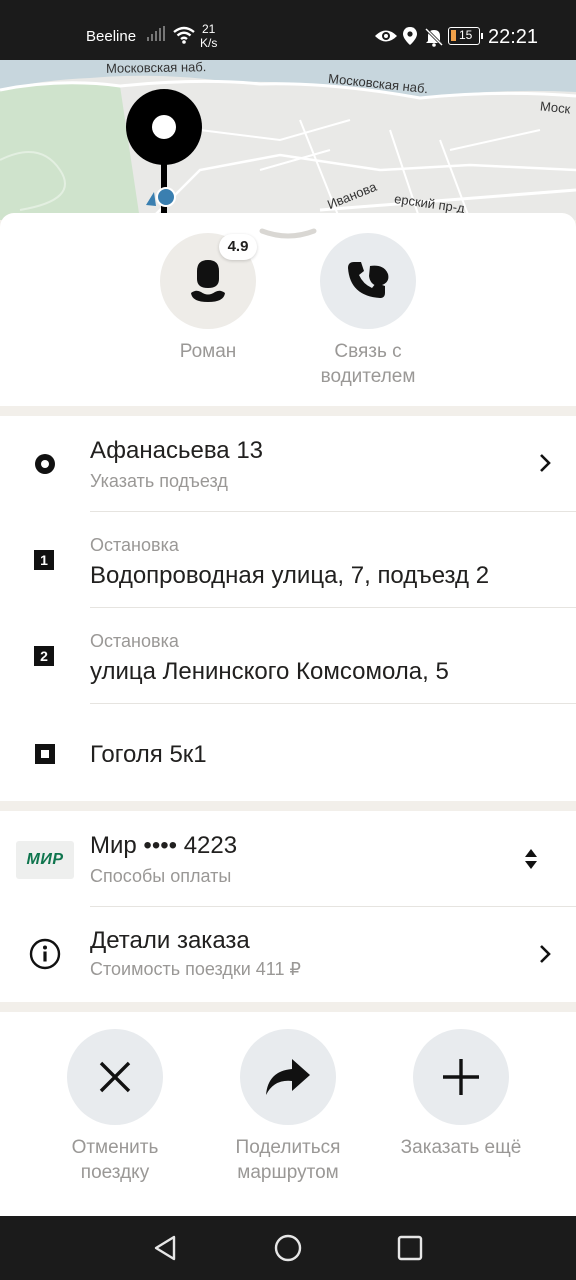 The height and width of the screenshot is (1280, 576). Describe the element at coordinates (410, 38) in the screenshot. I see `location-icon` at that location.